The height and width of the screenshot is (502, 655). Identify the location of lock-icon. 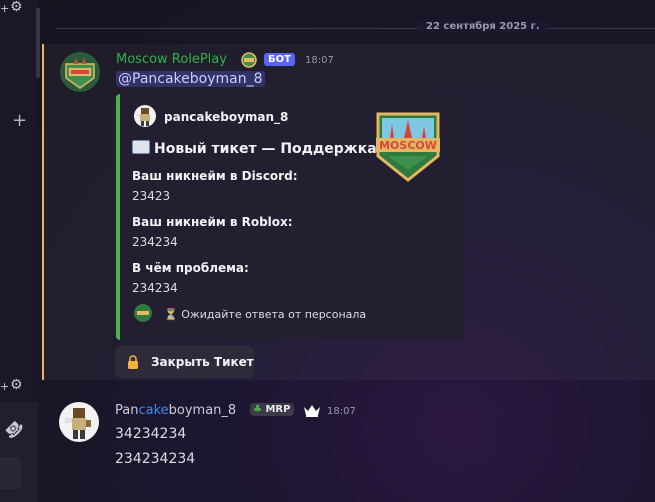
(133, 361).